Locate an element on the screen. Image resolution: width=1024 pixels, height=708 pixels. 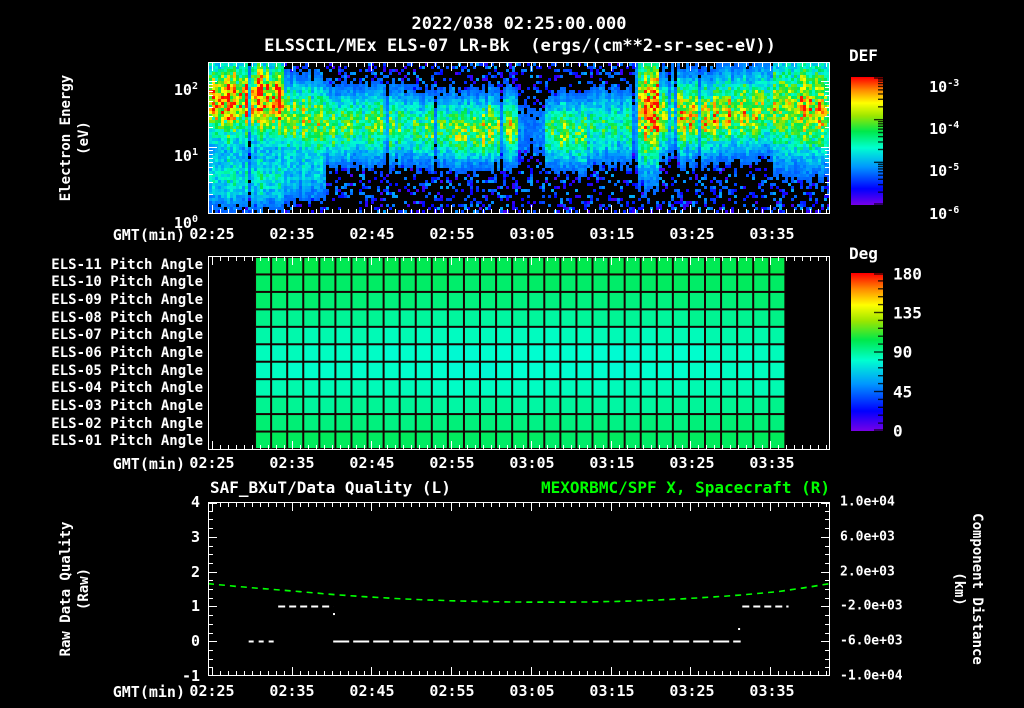
panel1-time-tick-6: 03:25 is located at coordinates (692, 234).